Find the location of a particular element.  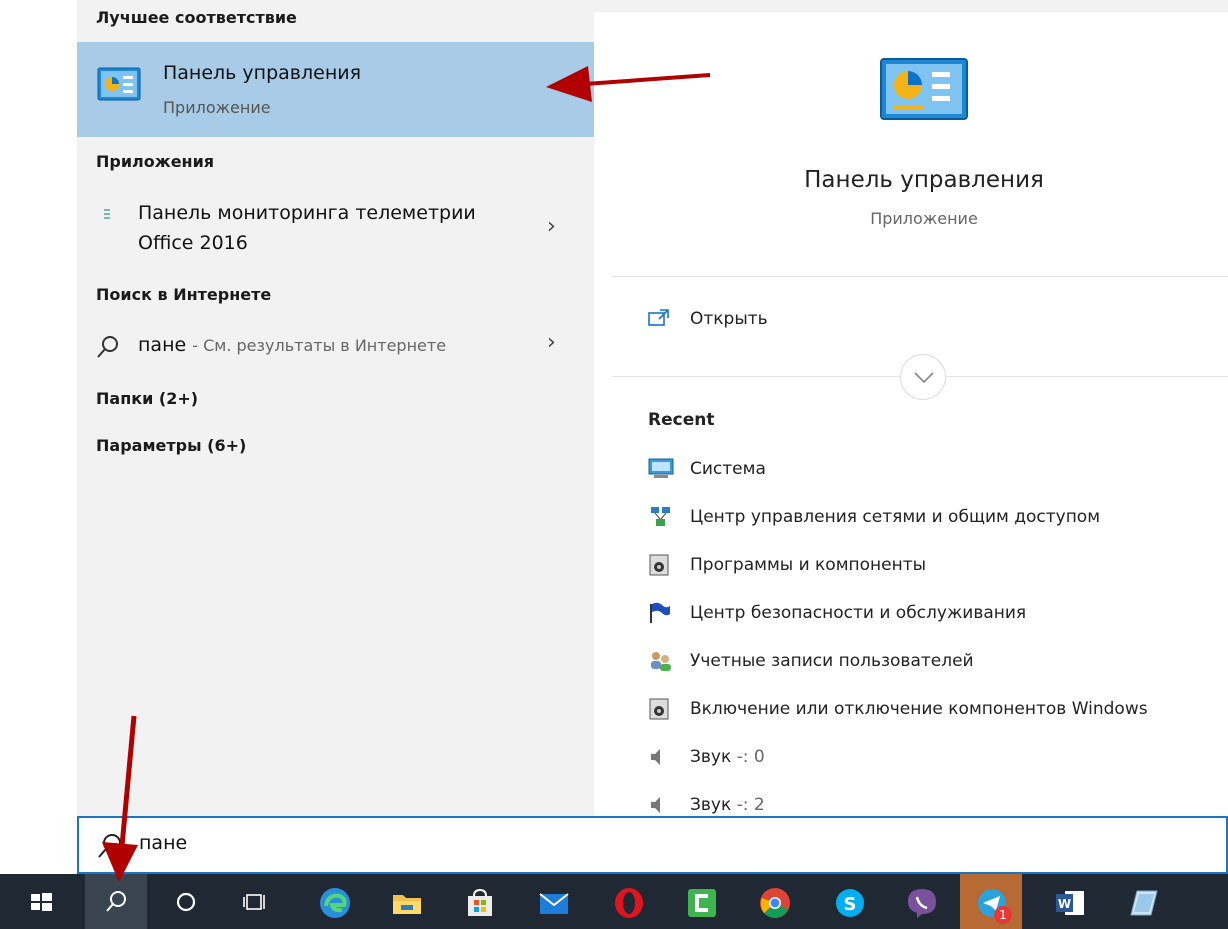

skype-button: S is located at coordinates (849, 901).